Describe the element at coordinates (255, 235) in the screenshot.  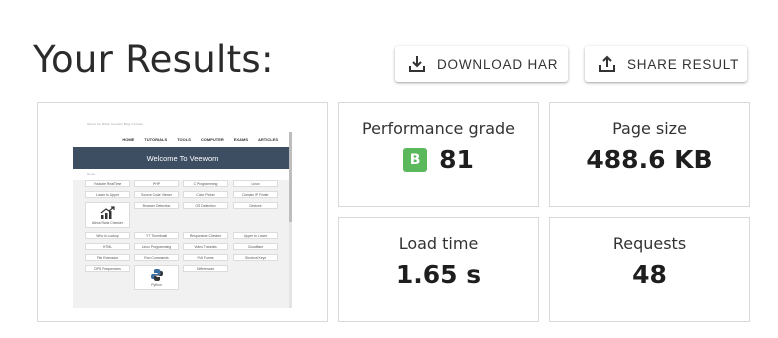
I see `screenshot-tile: Upper to Lower` at that location.